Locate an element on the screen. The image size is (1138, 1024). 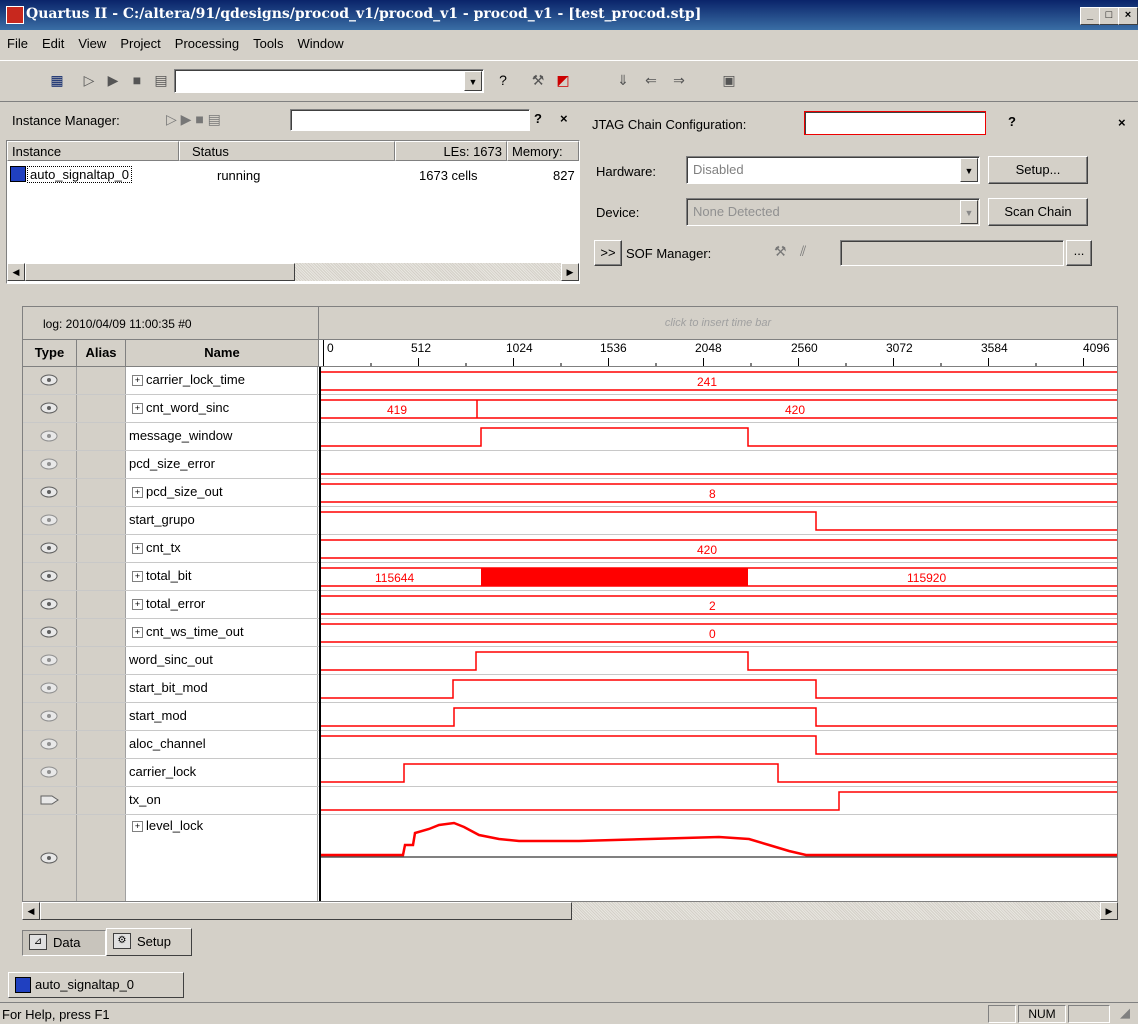
run-analysis-icon: ▶ is located at coordinates (113, 80).